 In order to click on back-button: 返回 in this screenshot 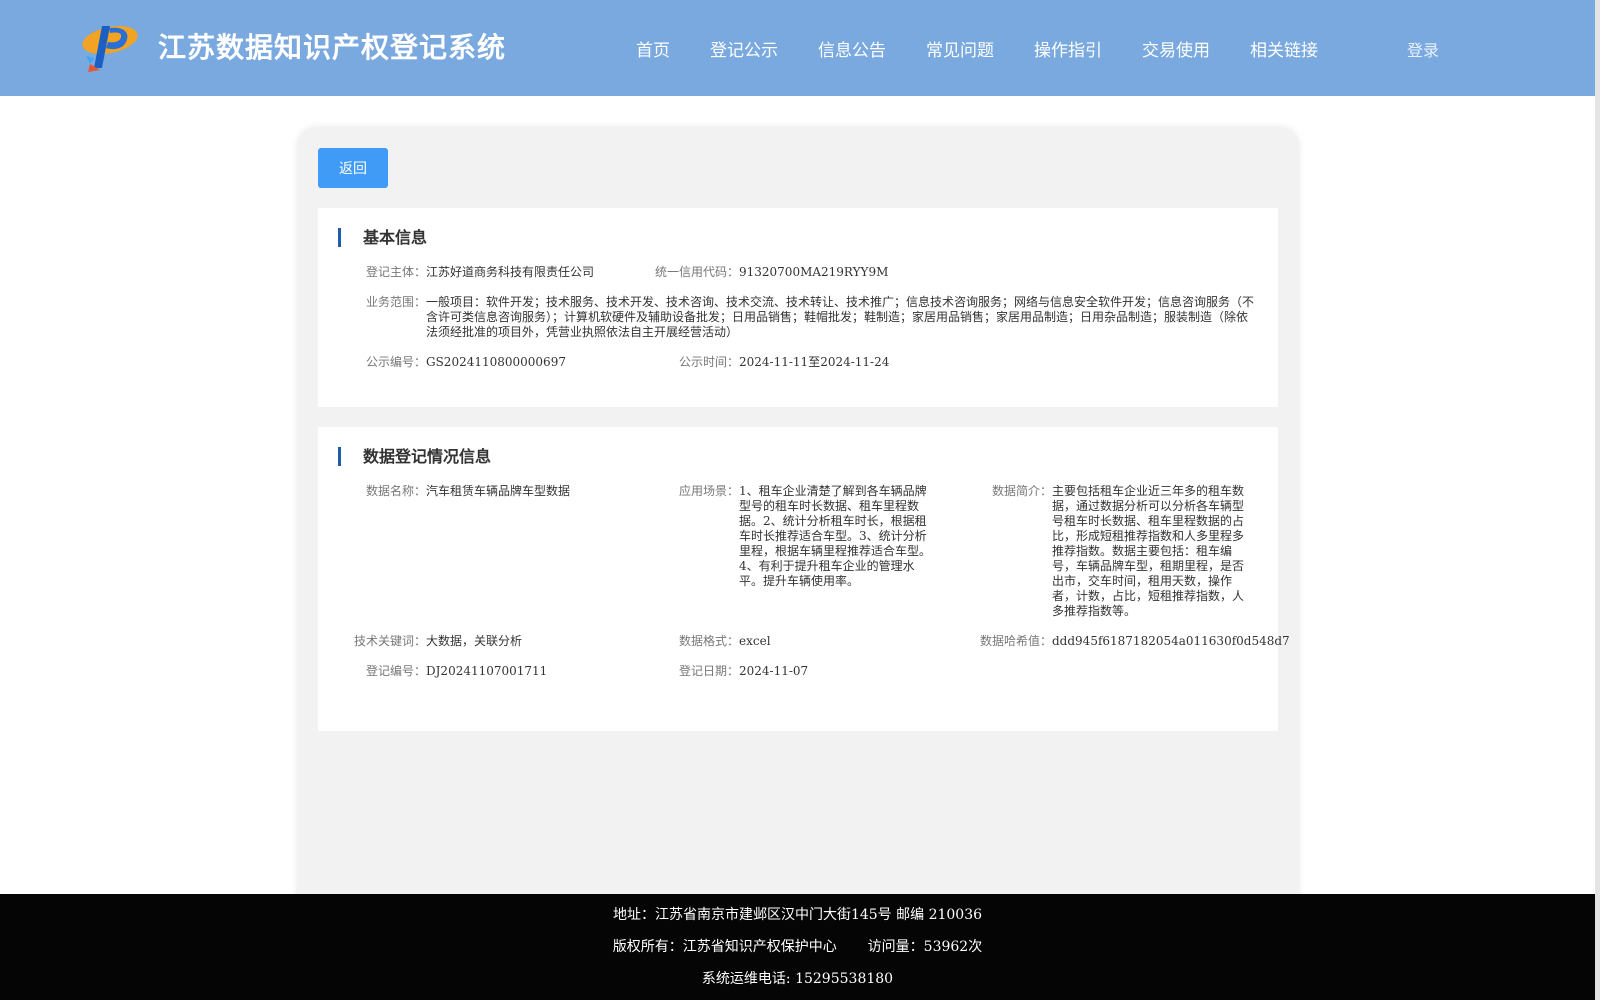, I will do `click(353, 168)`.